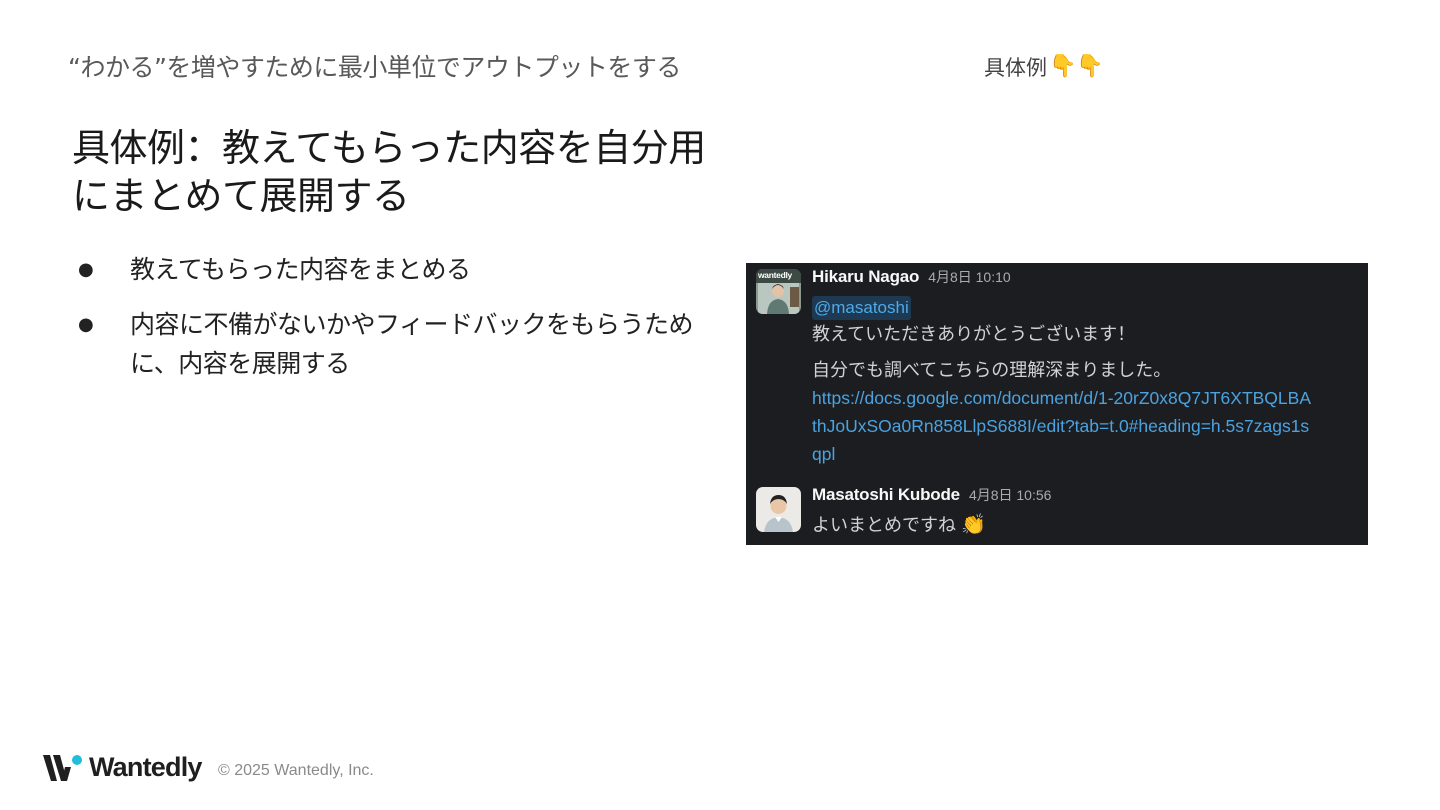 The width and height of the screenshot is (1440, 810). I want to click on pointing-down-icon: 👇👇, so click(1076, 66).